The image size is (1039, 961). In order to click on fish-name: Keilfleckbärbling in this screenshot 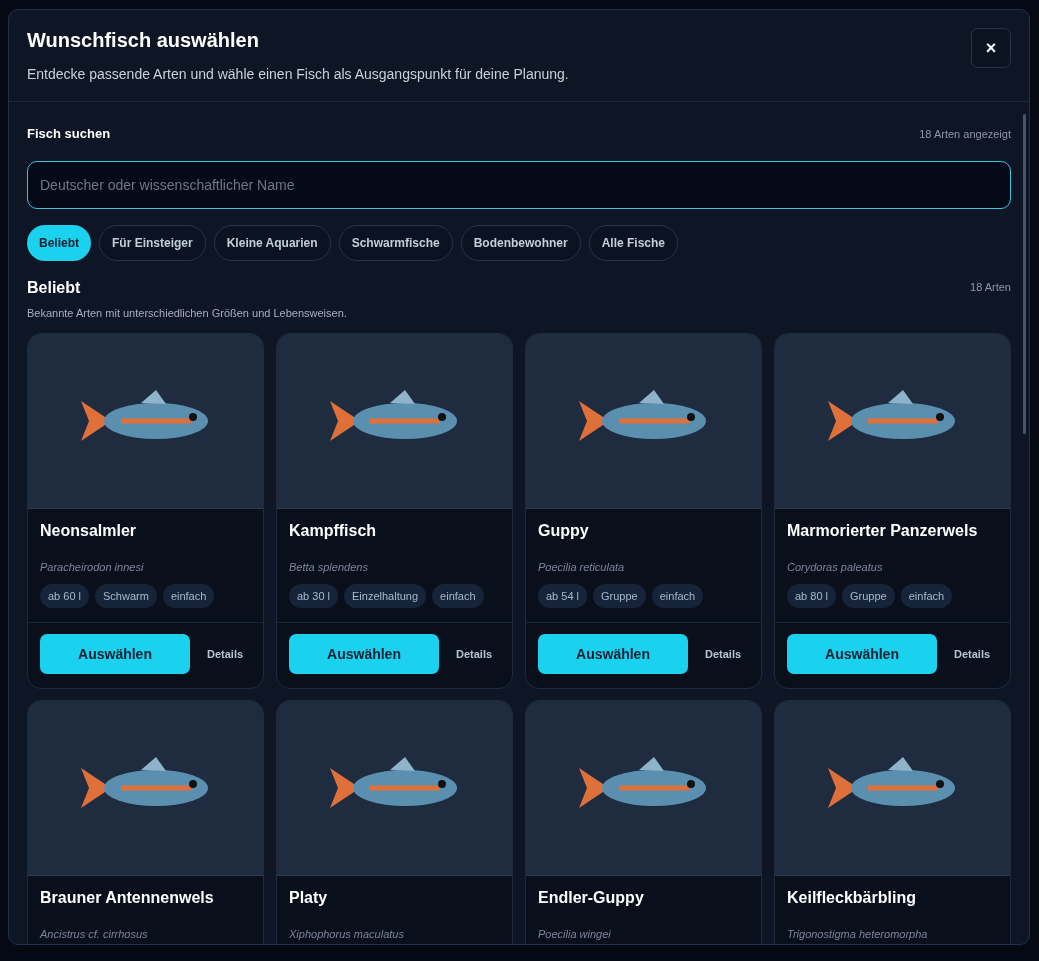, I will do `click(852, 898)`.